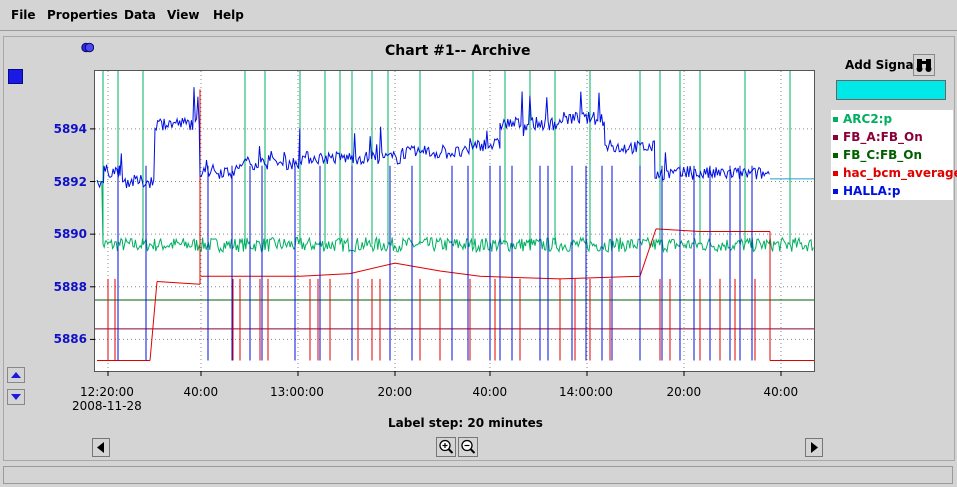 The height and width of the screenshot is (487, 957). I want to click on menu-data: Data, so click(140, 15).